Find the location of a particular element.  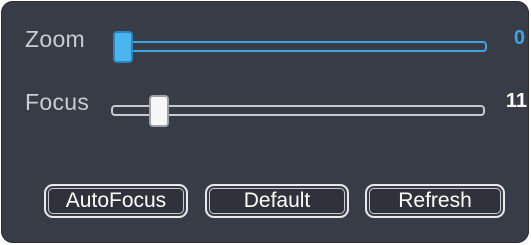

autofocus-button: AutoFocus is located at coordinates (116, 201).